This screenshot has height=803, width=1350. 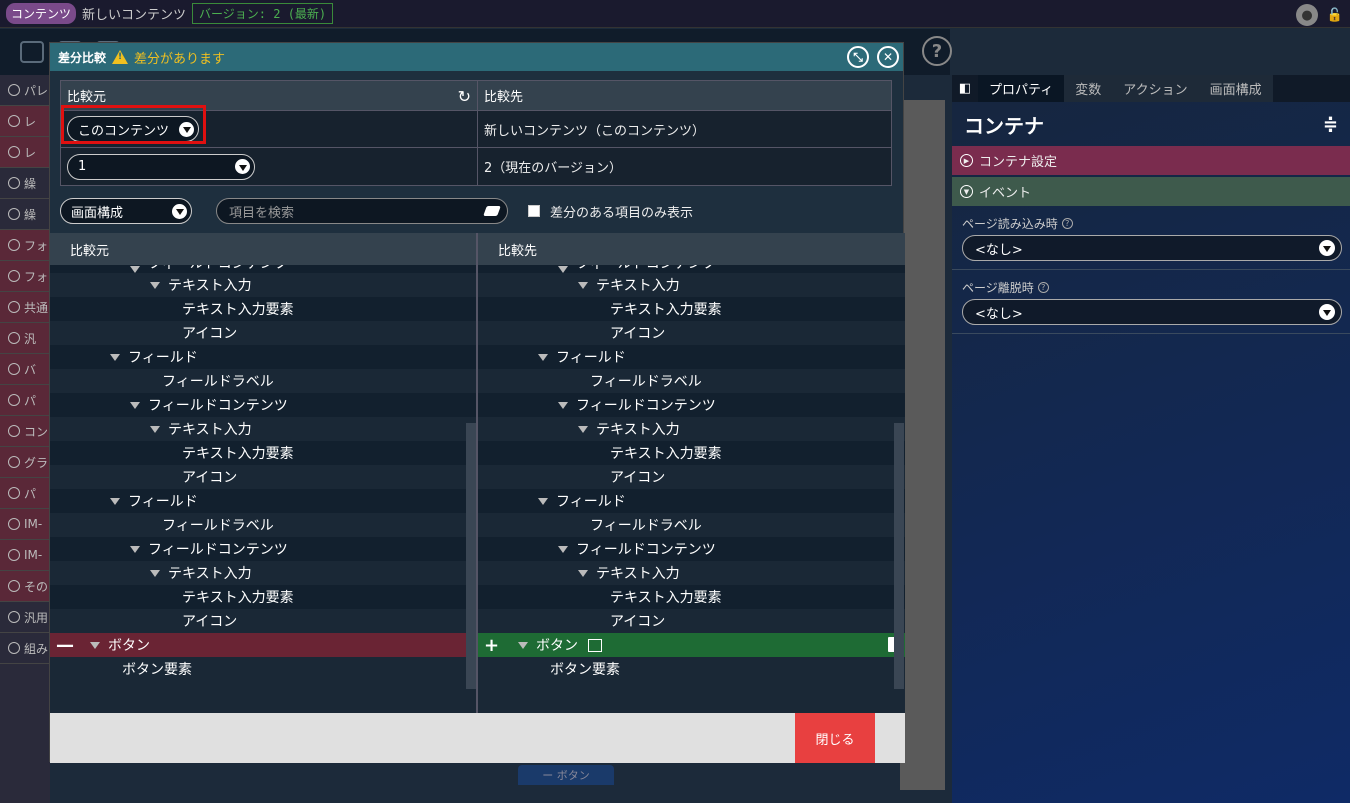 I want to click on collapse-all-icon: ≑, so click(x=1330, y=124).